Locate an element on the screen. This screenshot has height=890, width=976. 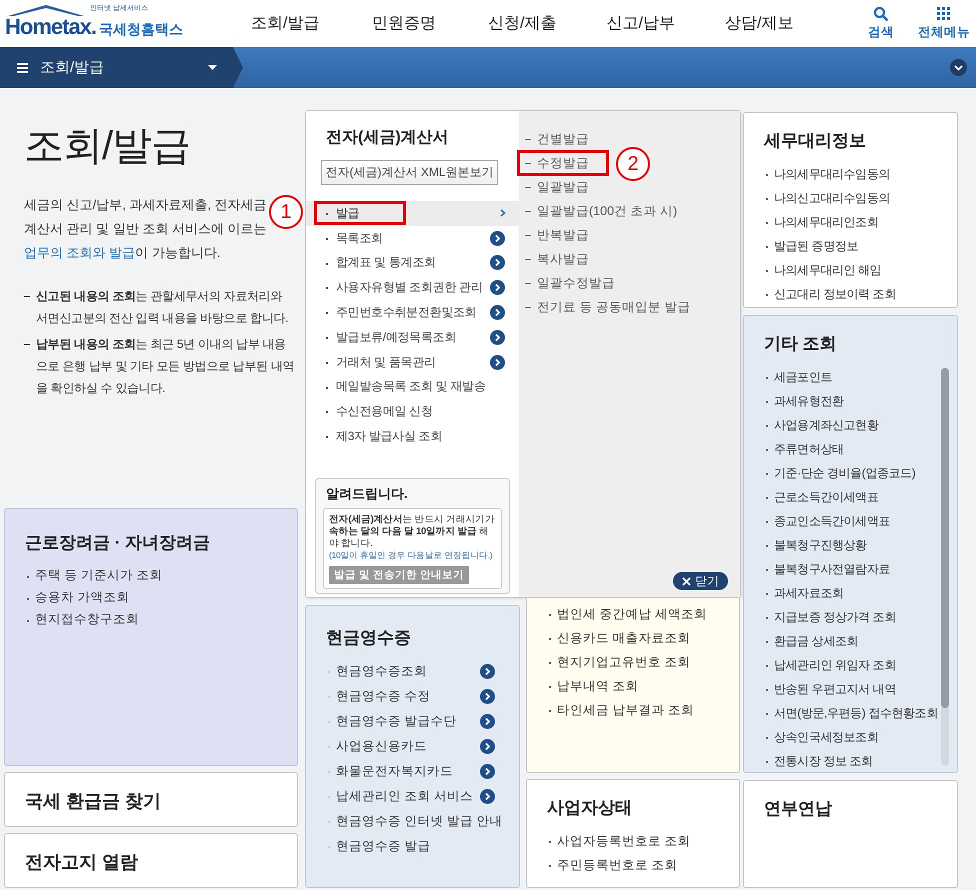
menu-item: 사용자유형별 조회권한 관리 is located at coordinates (412, 287).